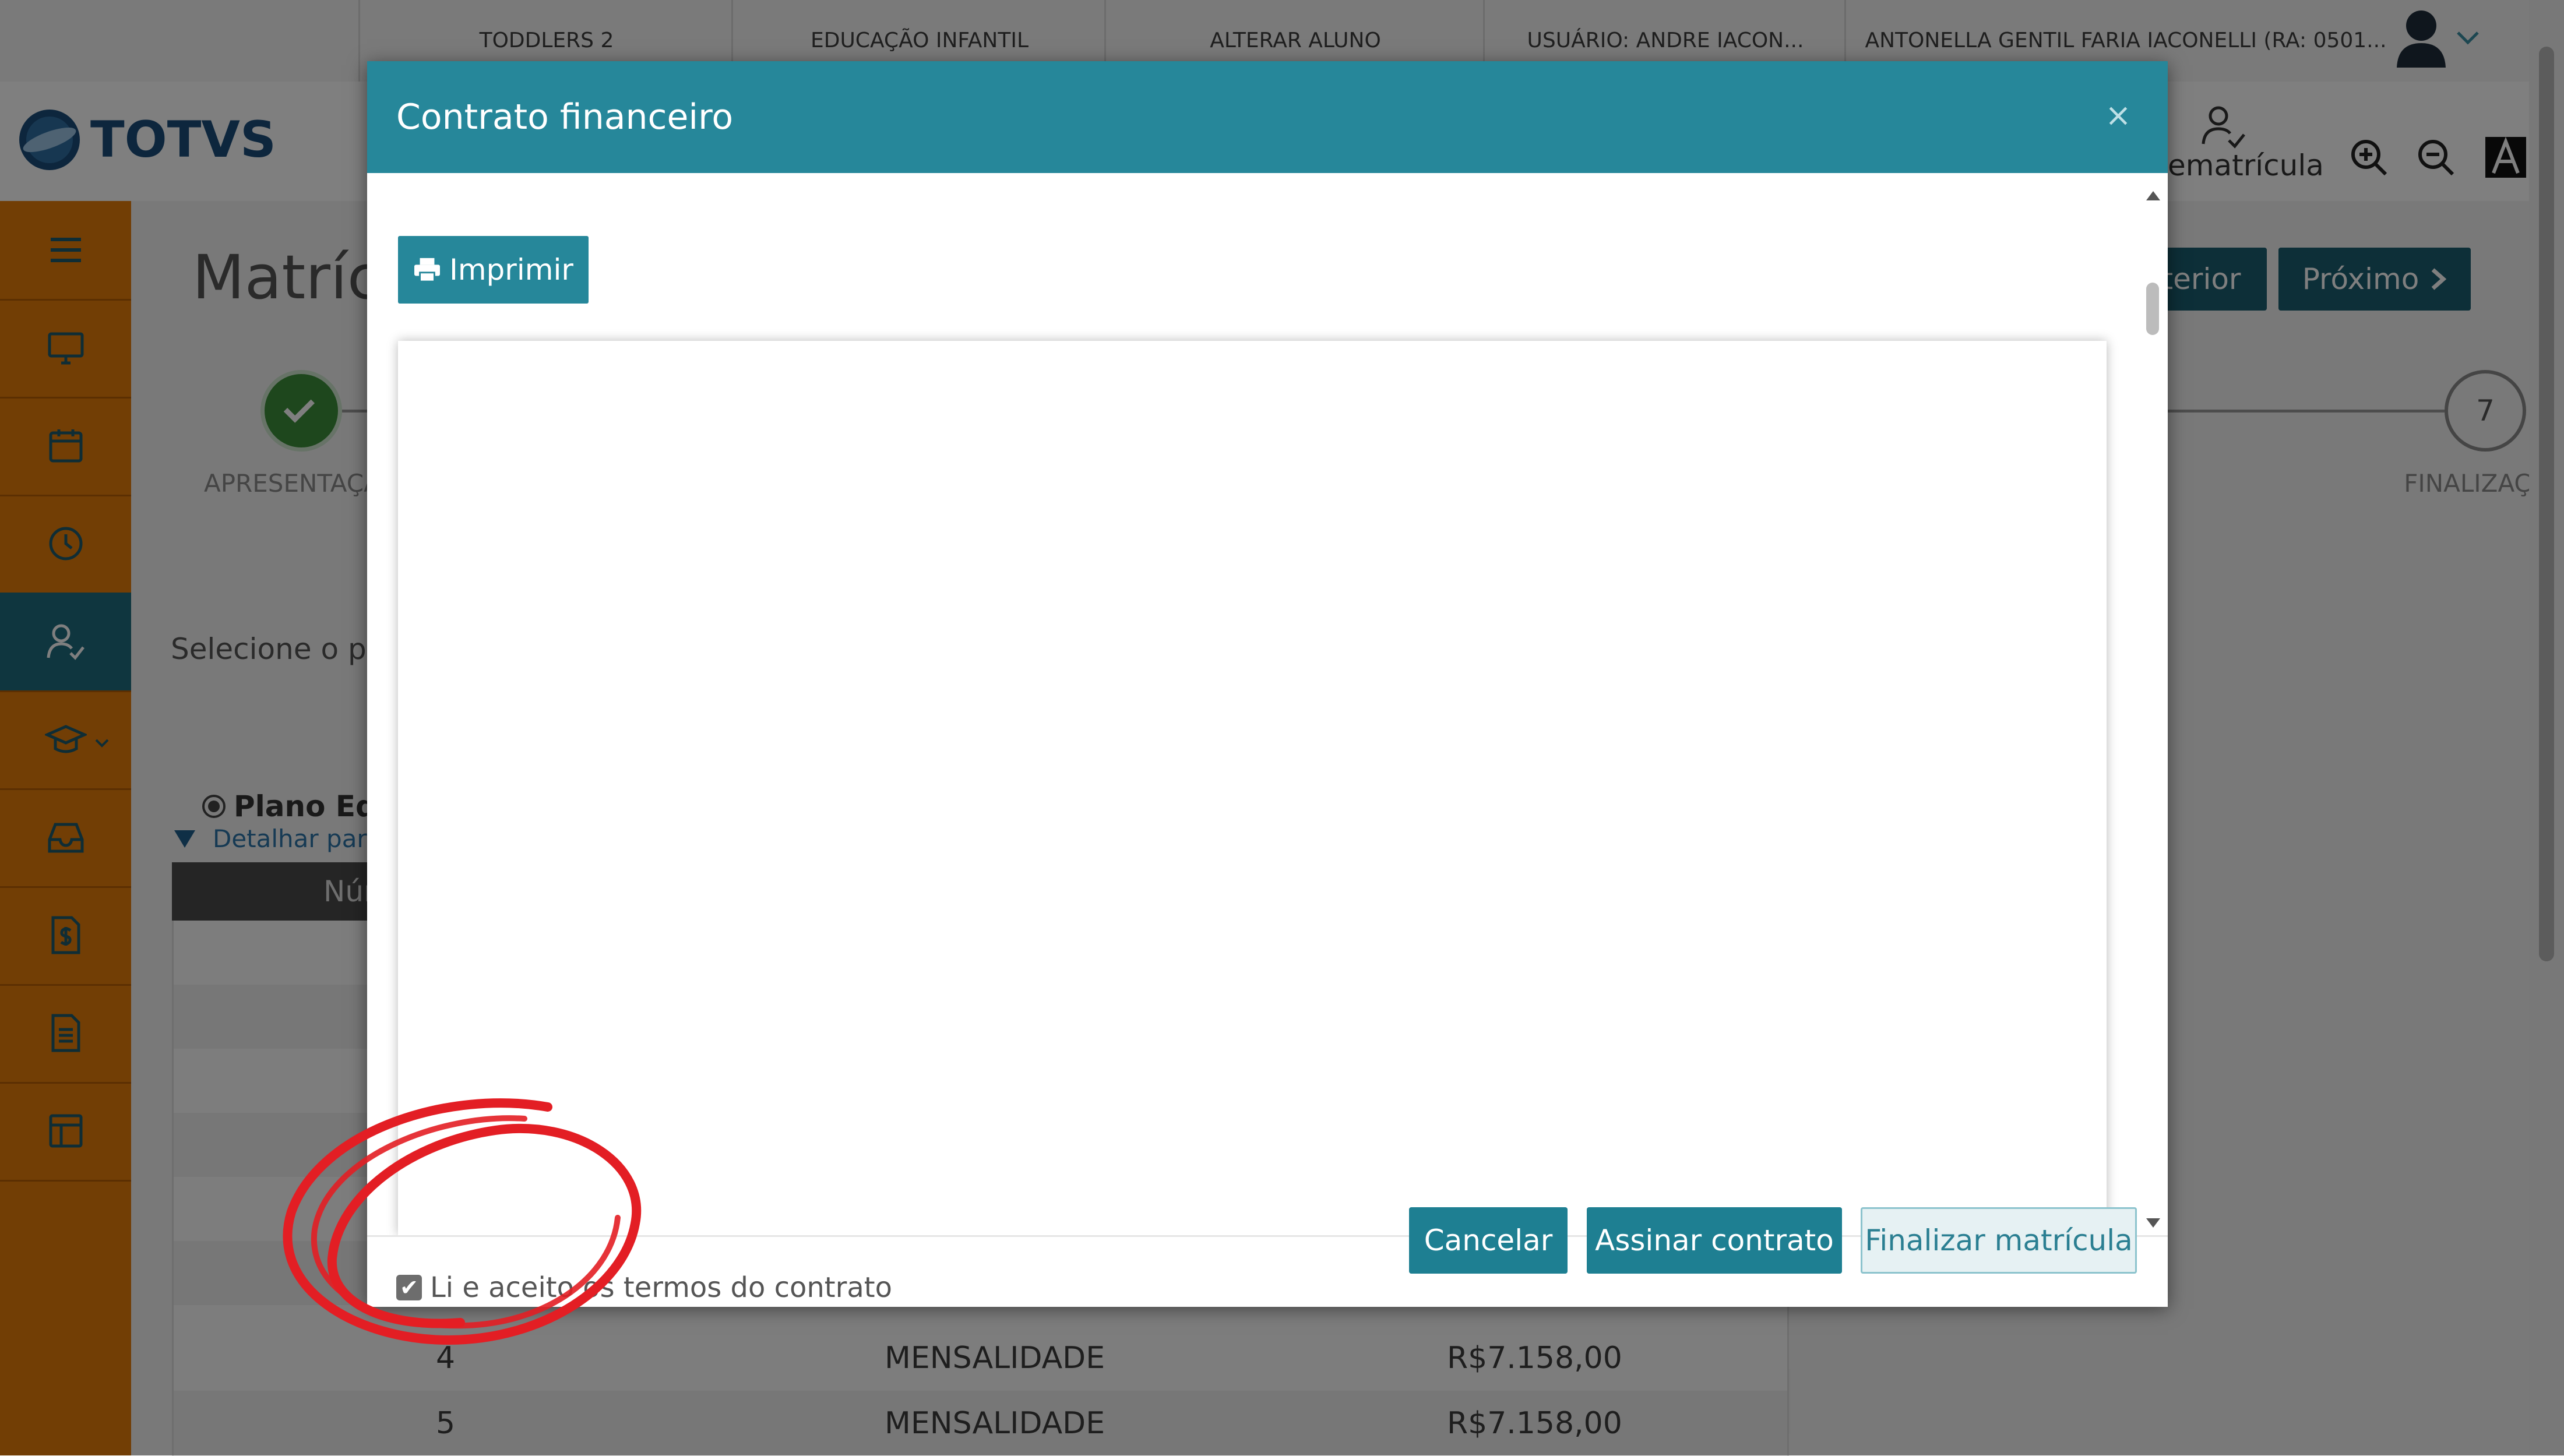 The height and width of the screenshot is (1456, 2564). I want to click on finish-enrollment-button: Finalizar matrícula, so click(1999, 1240).